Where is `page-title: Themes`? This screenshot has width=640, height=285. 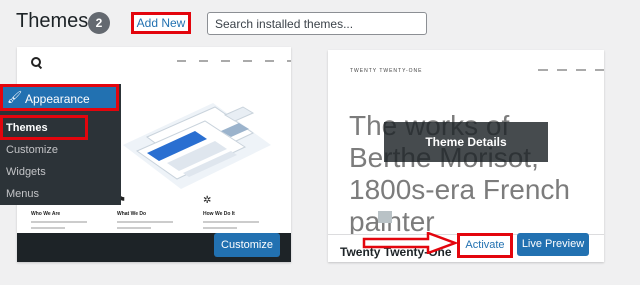 page-title: Themes is located at coordinates (52, 21).